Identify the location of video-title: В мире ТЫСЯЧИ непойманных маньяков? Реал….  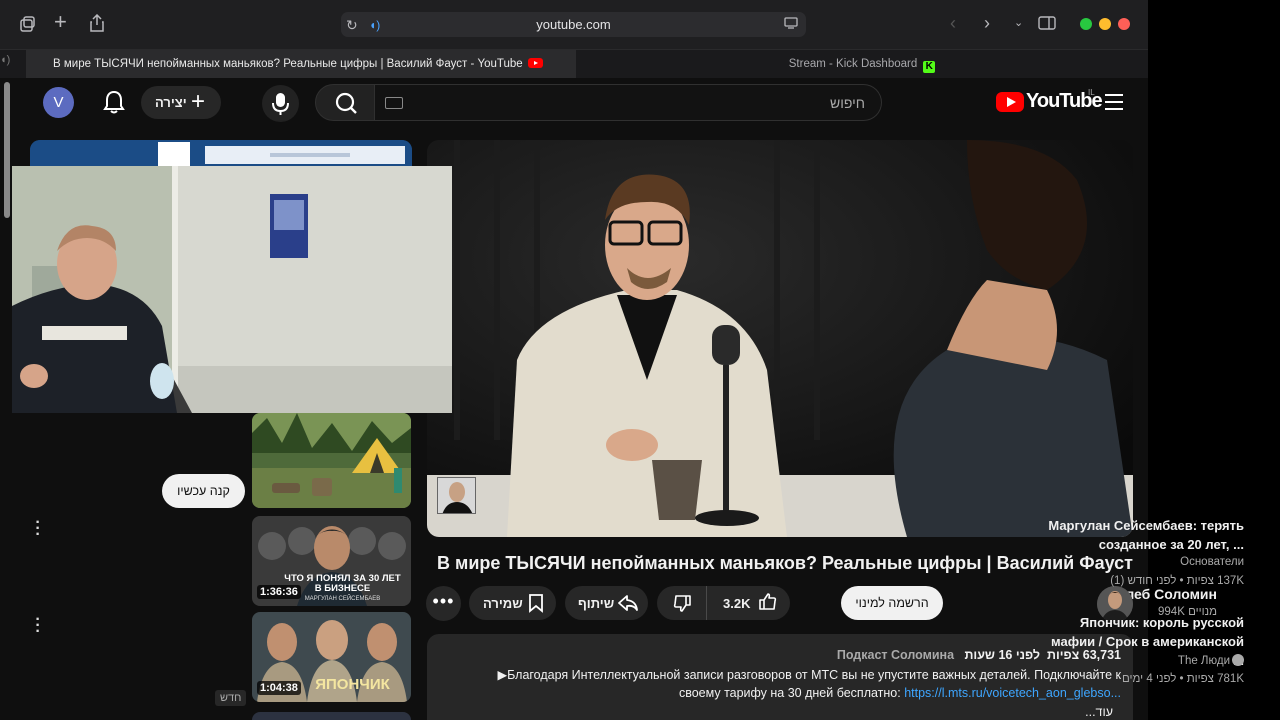
(785, 563).